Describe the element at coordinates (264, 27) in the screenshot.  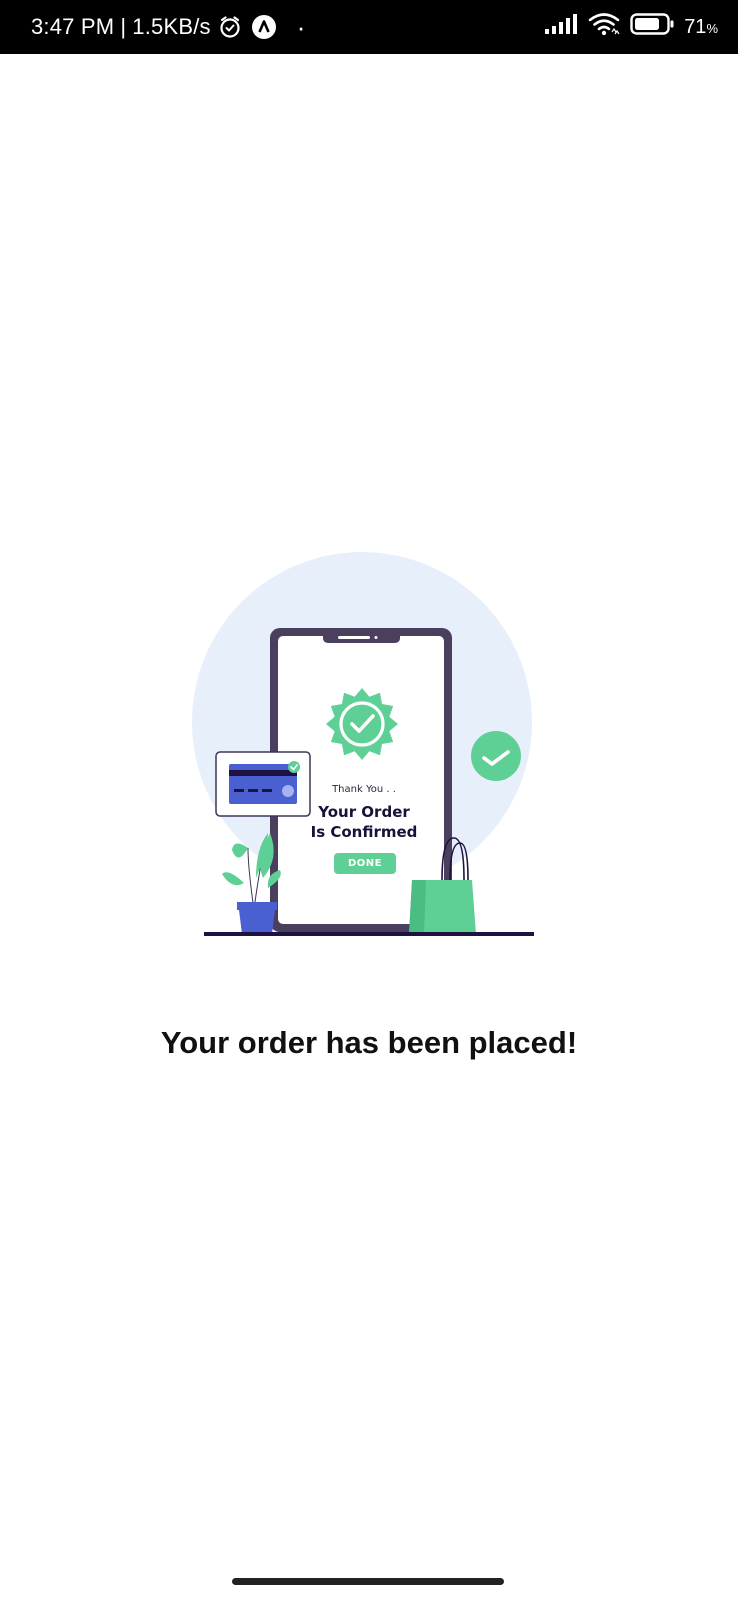
I see `app-notification-icon` at that location.